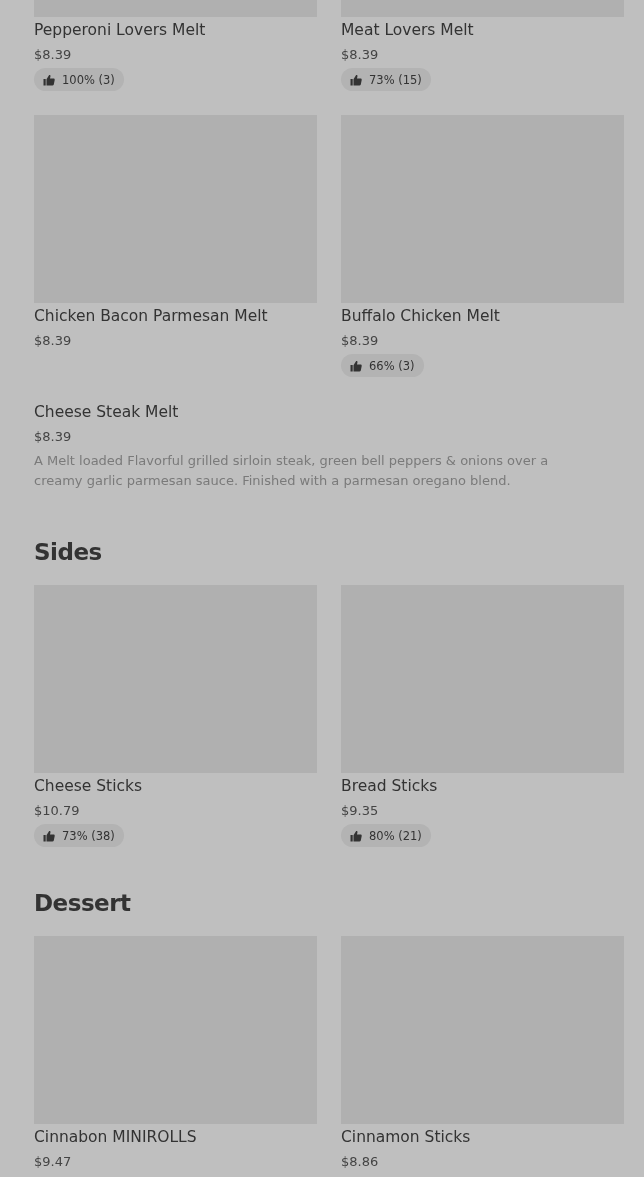  I want to click on item-name: Cheese Steak Melt, so click(106, 412).